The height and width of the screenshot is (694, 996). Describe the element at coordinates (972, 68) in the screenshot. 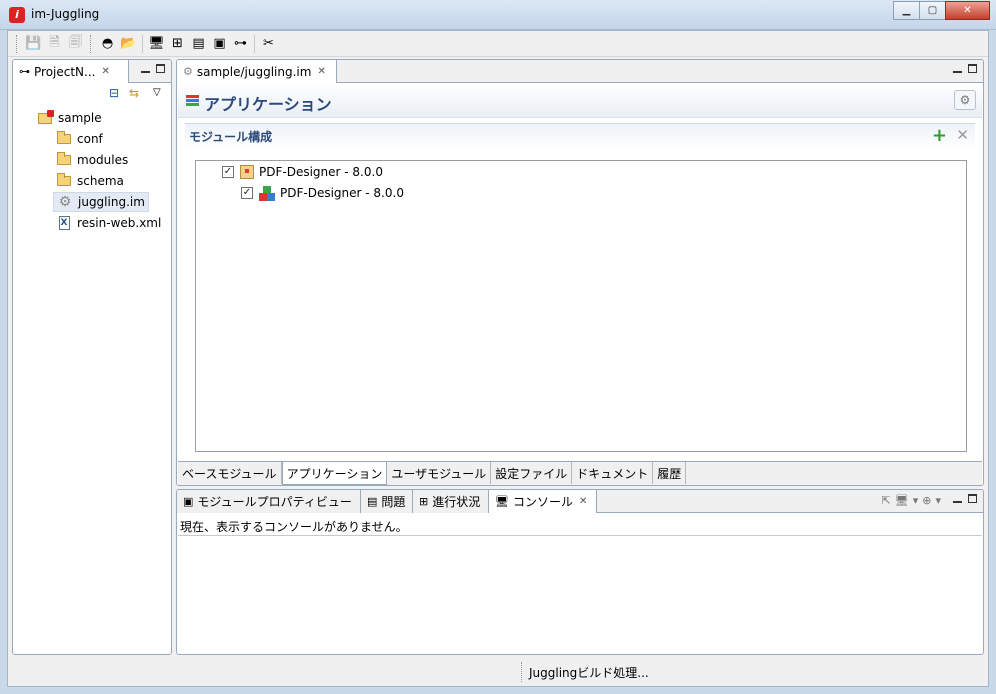

I see `maximize-editor-button` at that location.